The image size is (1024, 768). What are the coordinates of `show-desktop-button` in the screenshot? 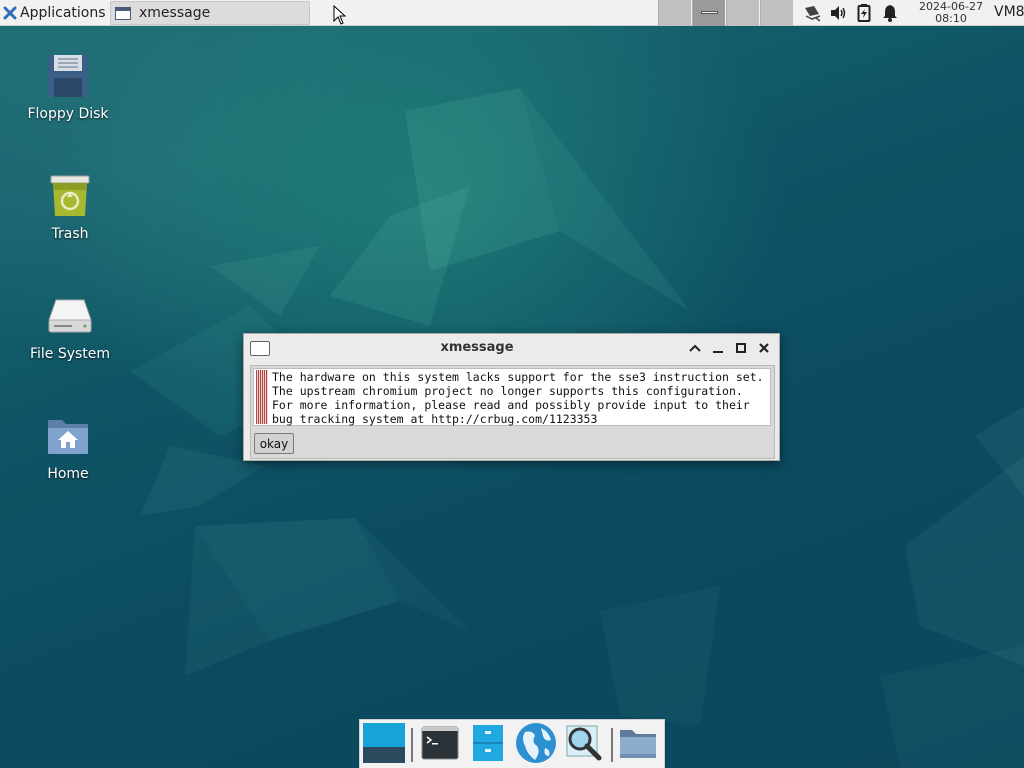 It's located at (384, 745).